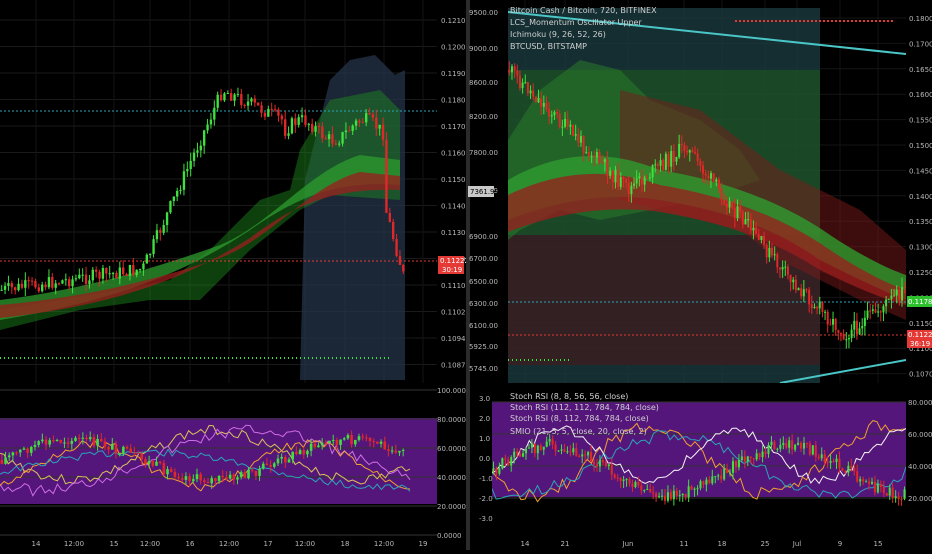 The width and height of the screenshot is (932, 554). What do you see at coordinates (920, 121) in the screenshot?
I see `right-right-tick: 0.15500` at bounding box center [920, 121].